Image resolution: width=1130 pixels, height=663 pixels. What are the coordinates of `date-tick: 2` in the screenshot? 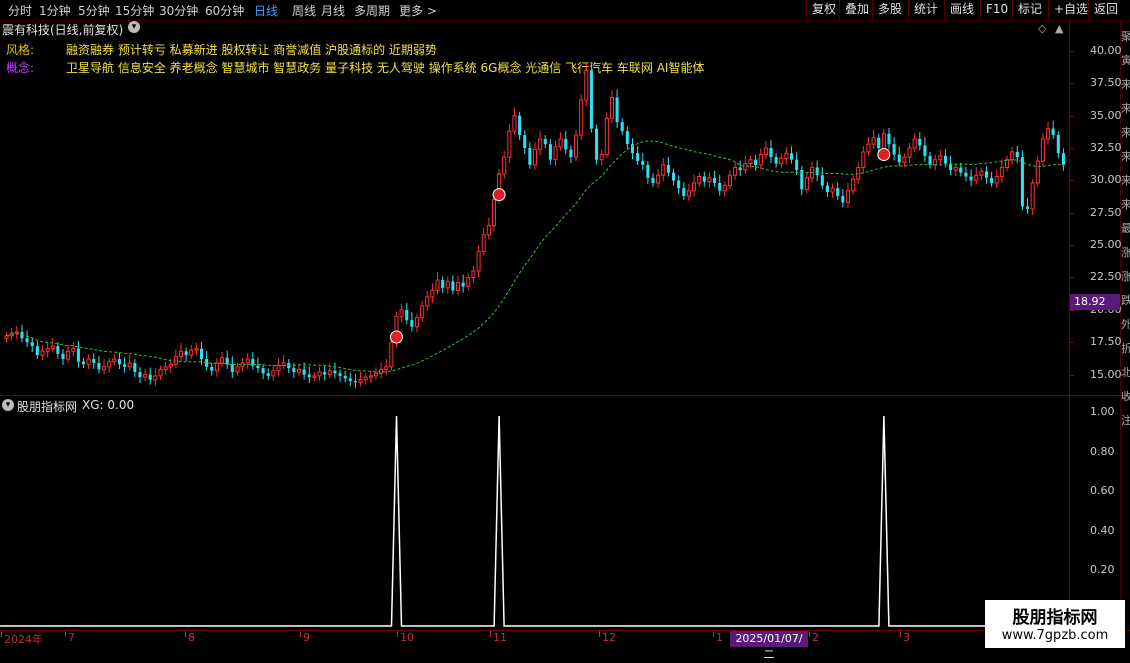 It's located at (815, 637).